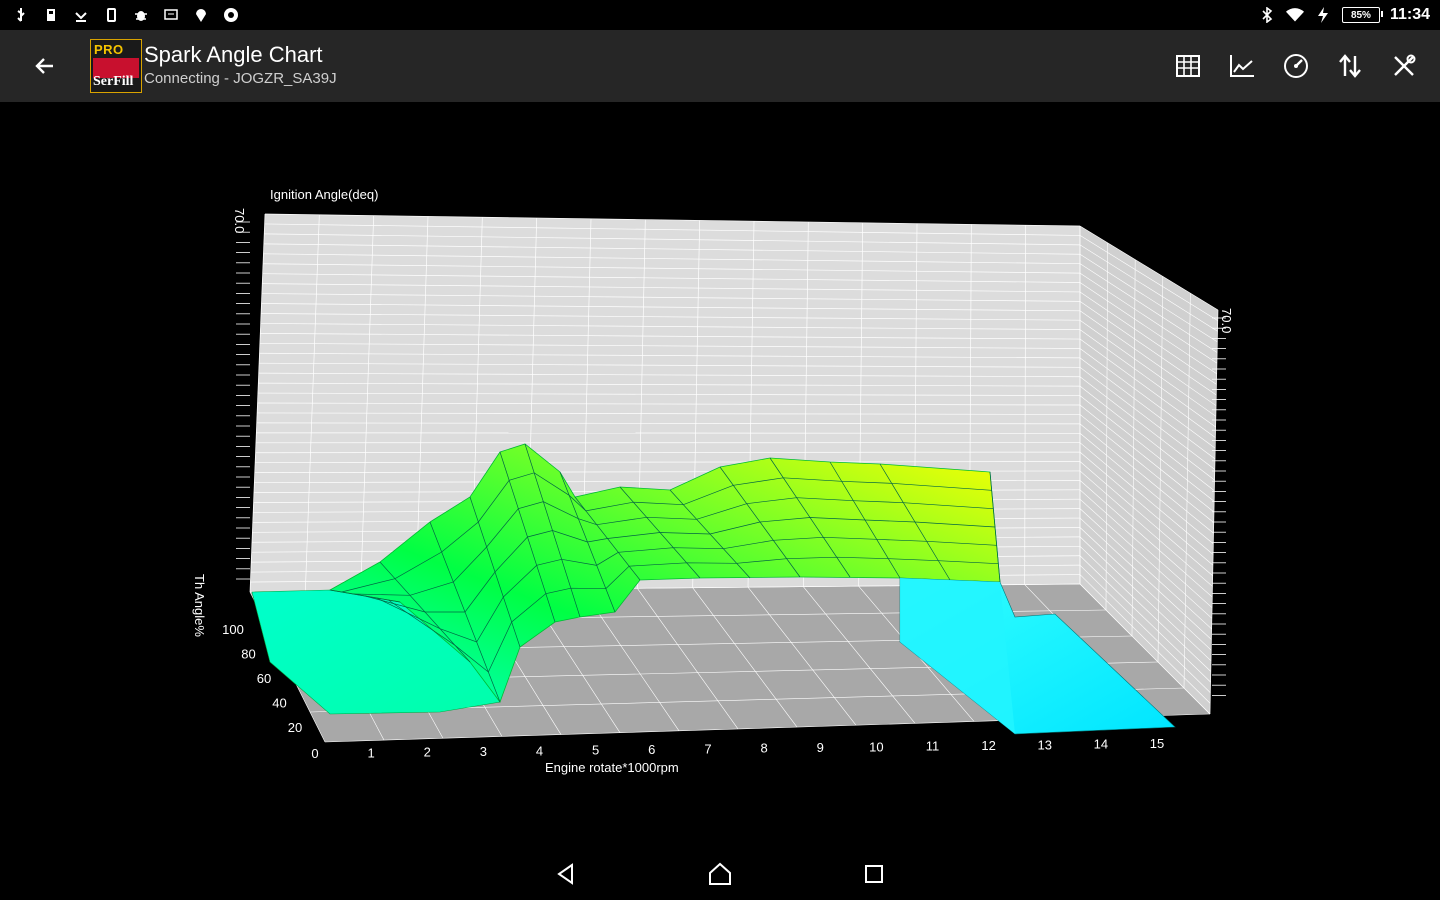 This screenshot has height=900, width=1440. I want to click on phone-icon, so click(111, 15).